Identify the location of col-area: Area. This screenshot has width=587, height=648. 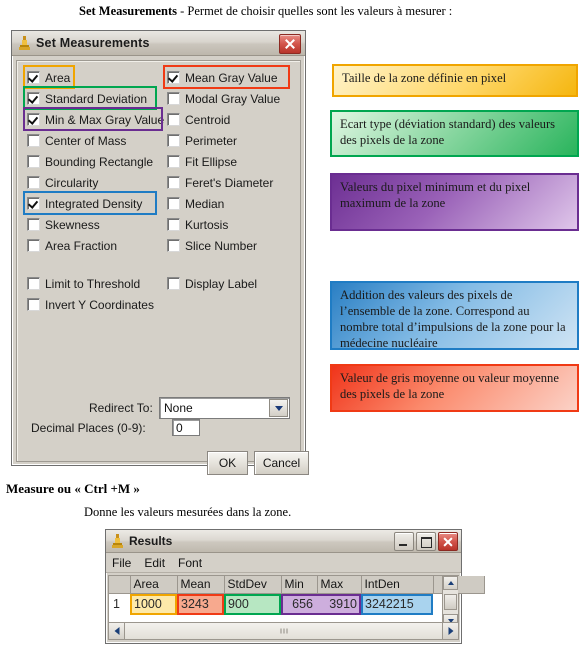
(154, 585).